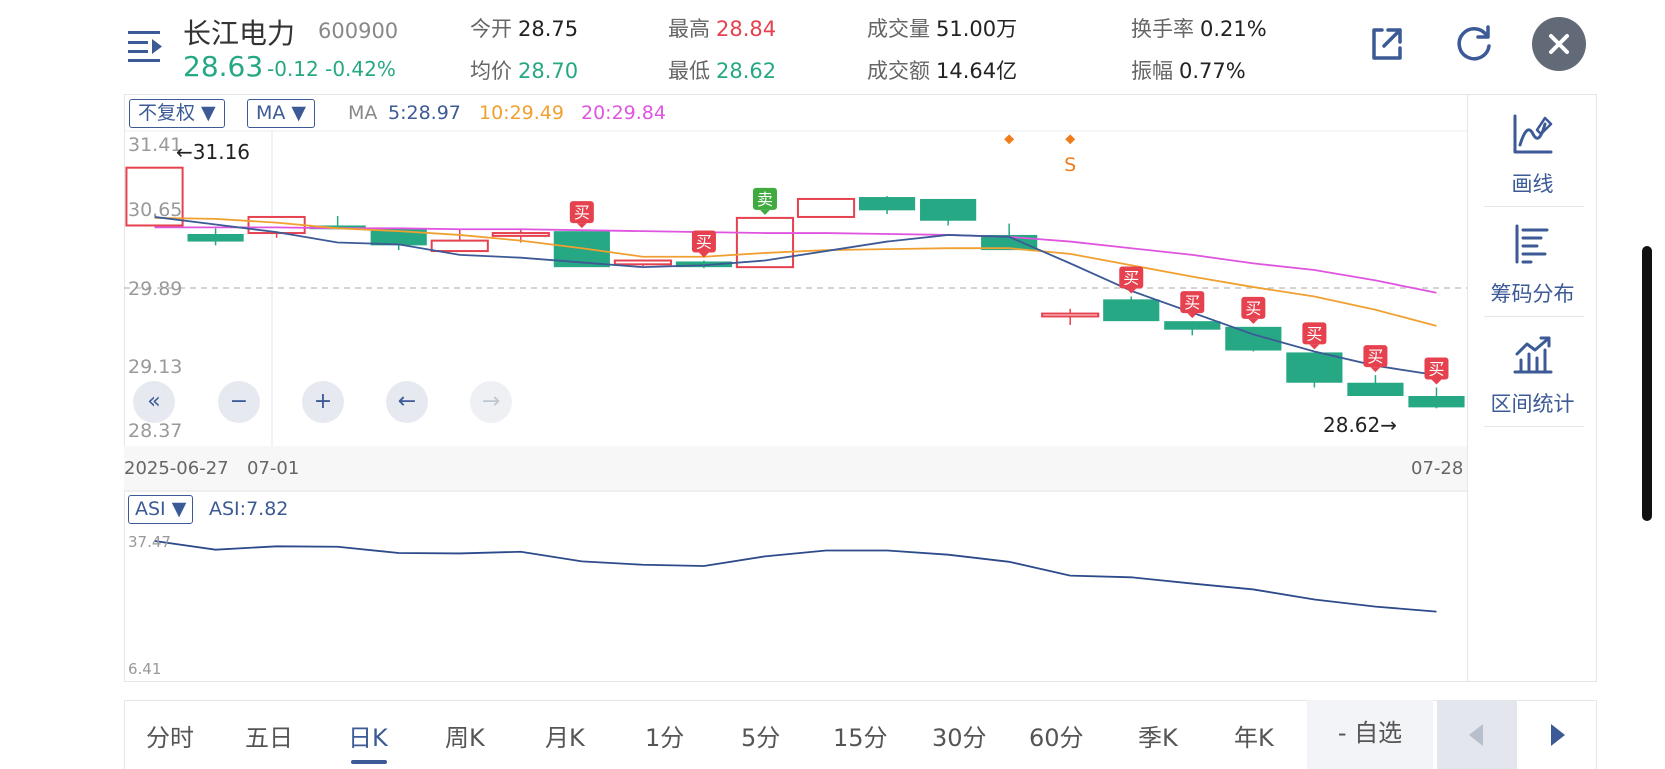 This screenshot has height=769, width=1665. Describe the element at coordinates (323, 402) in the screenshot. I see `zoom-in-button: +` at that location.